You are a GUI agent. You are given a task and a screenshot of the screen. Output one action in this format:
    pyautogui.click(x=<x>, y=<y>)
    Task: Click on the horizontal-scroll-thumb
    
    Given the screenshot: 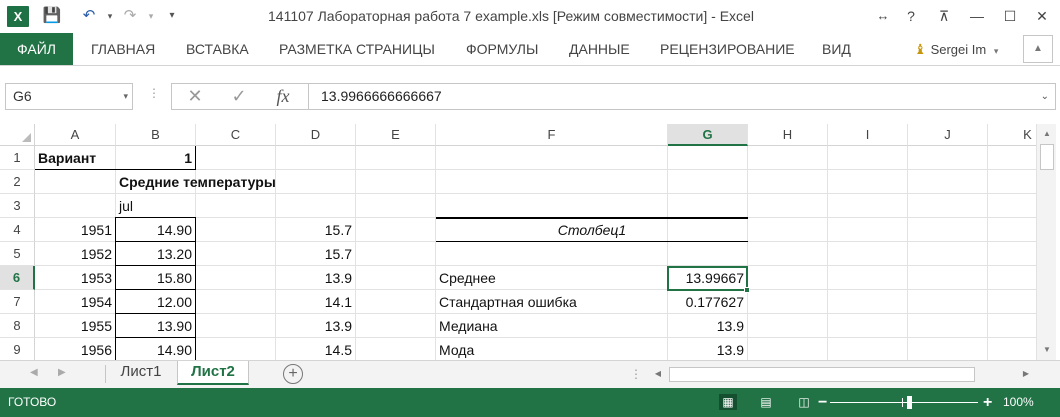 What is the action you would take?
    pyautogui.click(x=822, y=374)
    